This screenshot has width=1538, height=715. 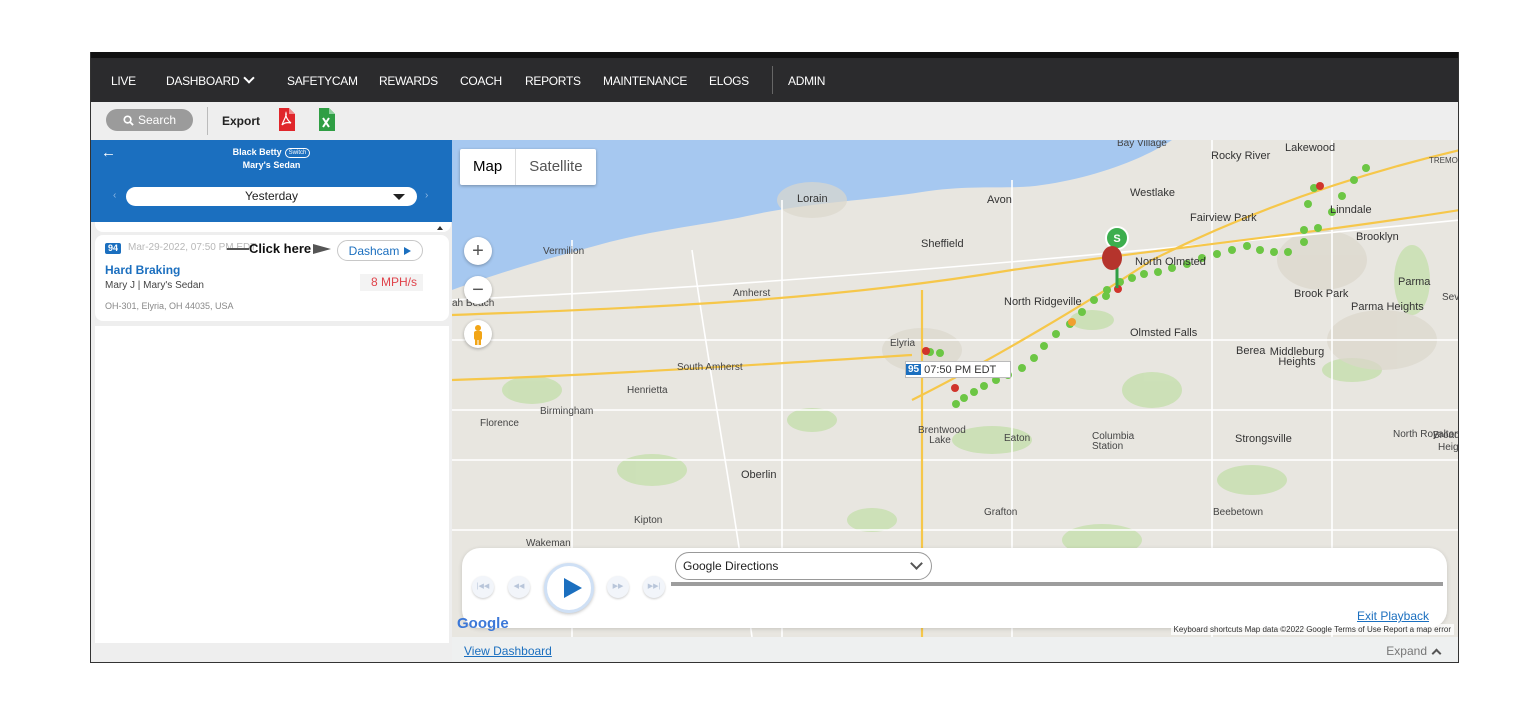 I want to click on expand-label: Expand, so click(x=1406, y=651).